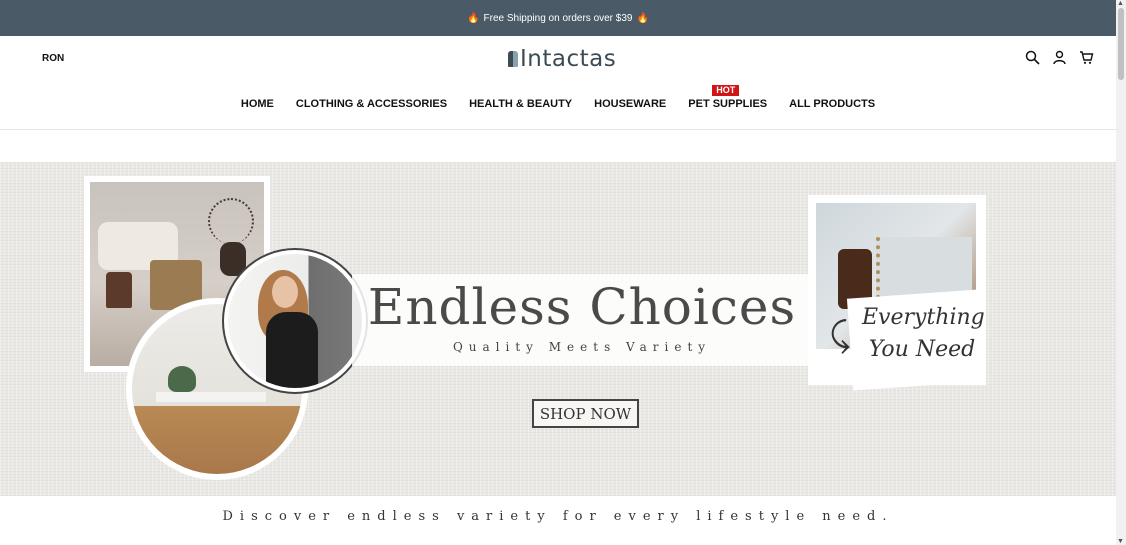 Image resolution: width=1126 pixels, height=545 pixels. Describe the element at coordinates (922, 349) in the screenshot. I see `script-line-2: You Need` at that location.